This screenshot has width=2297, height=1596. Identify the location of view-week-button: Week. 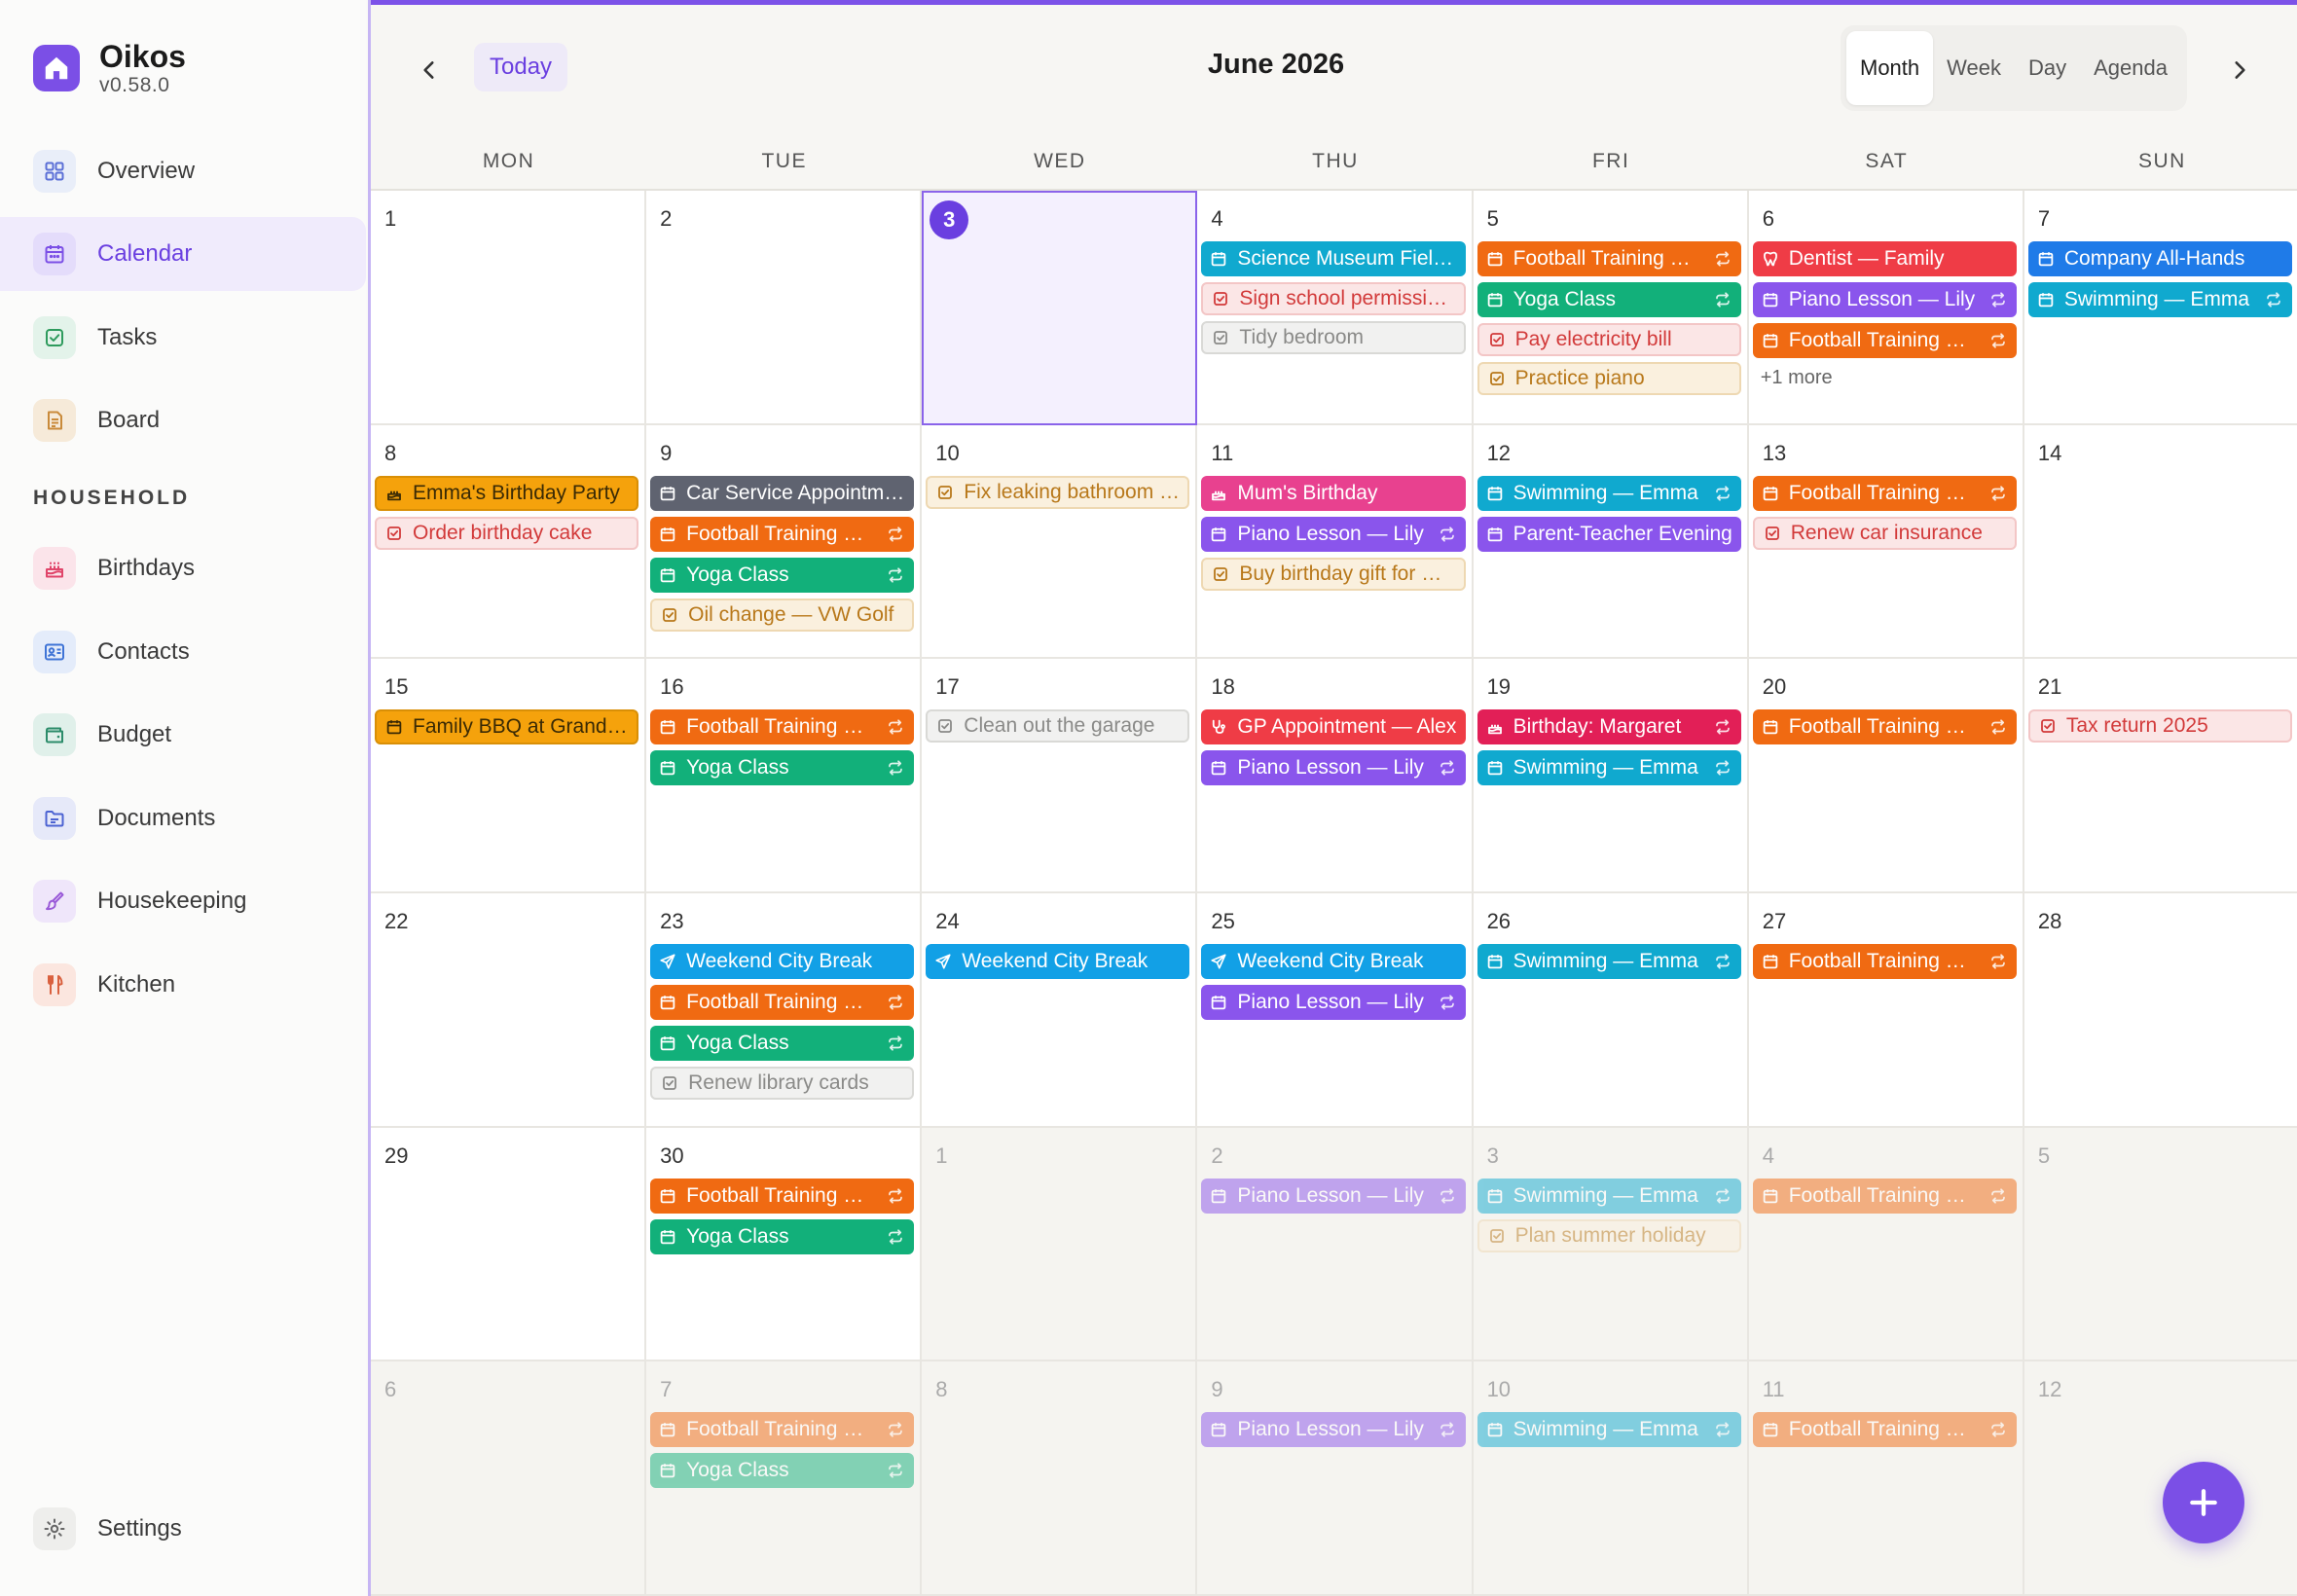
(1974, 68).